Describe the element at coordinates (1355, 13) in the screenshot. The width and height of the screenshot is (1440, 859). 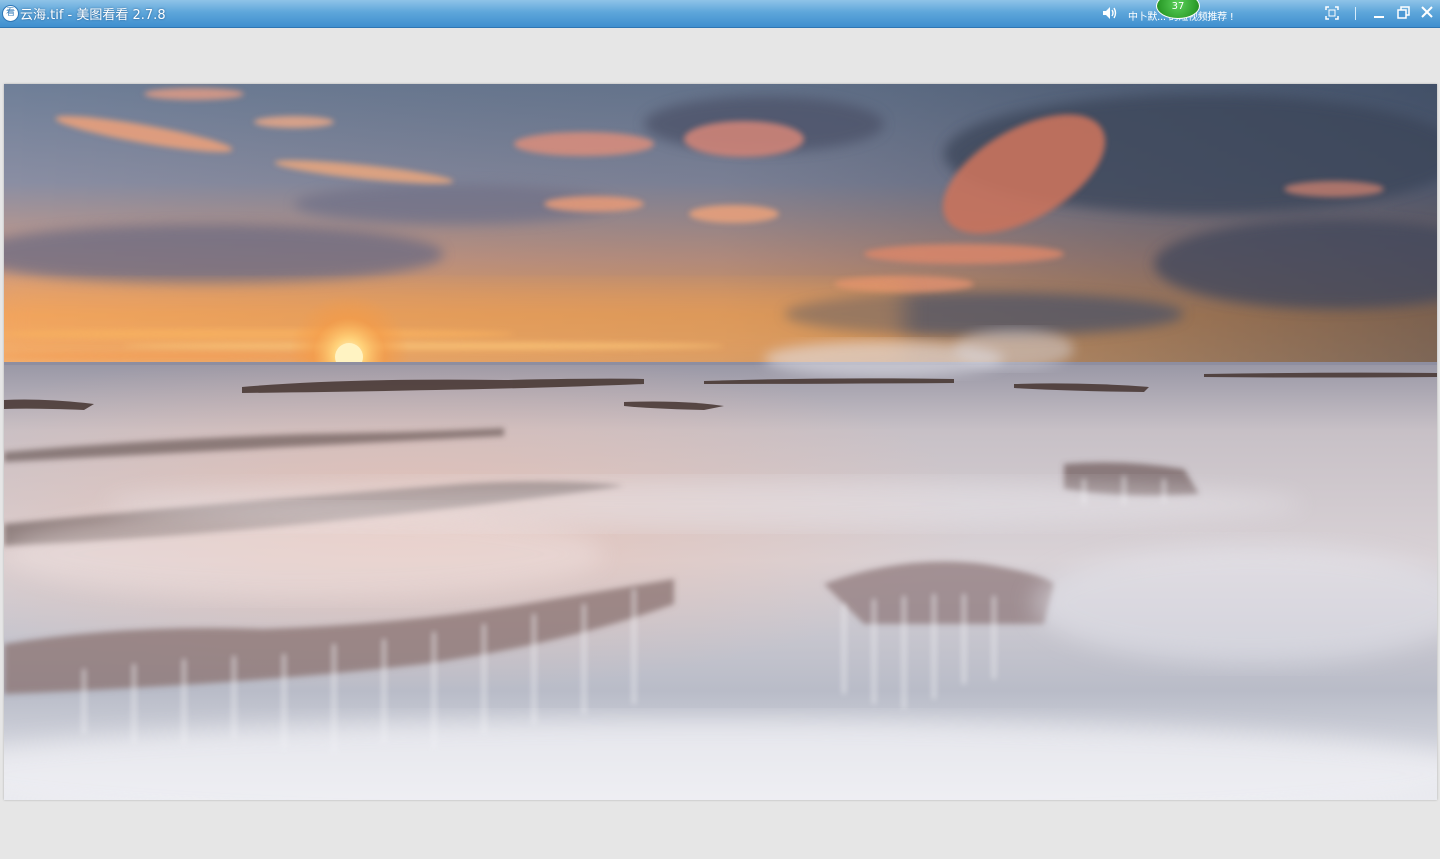
I see `titlebar-divider` at that location.